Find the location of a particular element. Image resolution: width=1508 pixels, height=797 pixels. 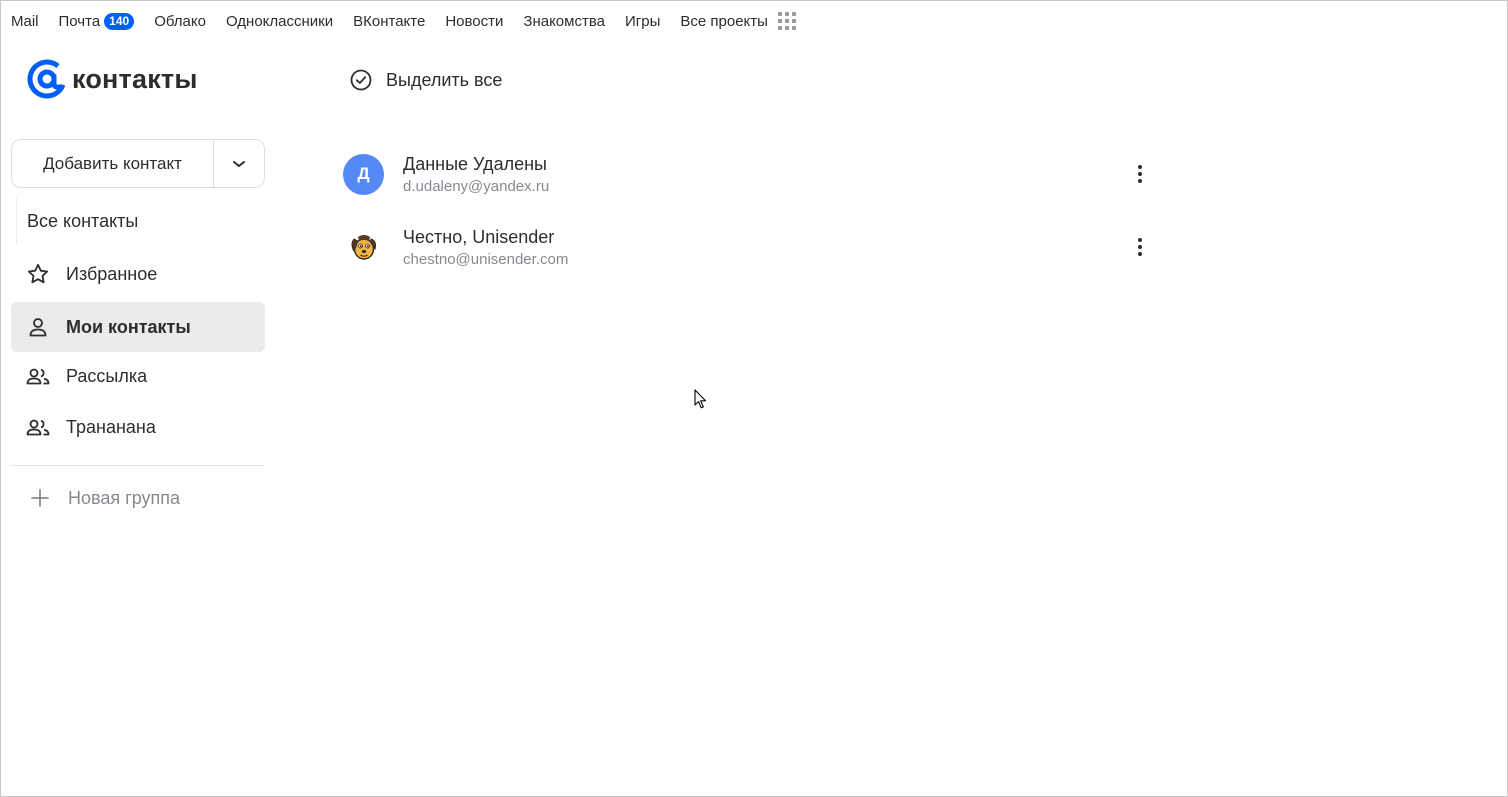

star-icon is located at coordinates (38, 274).